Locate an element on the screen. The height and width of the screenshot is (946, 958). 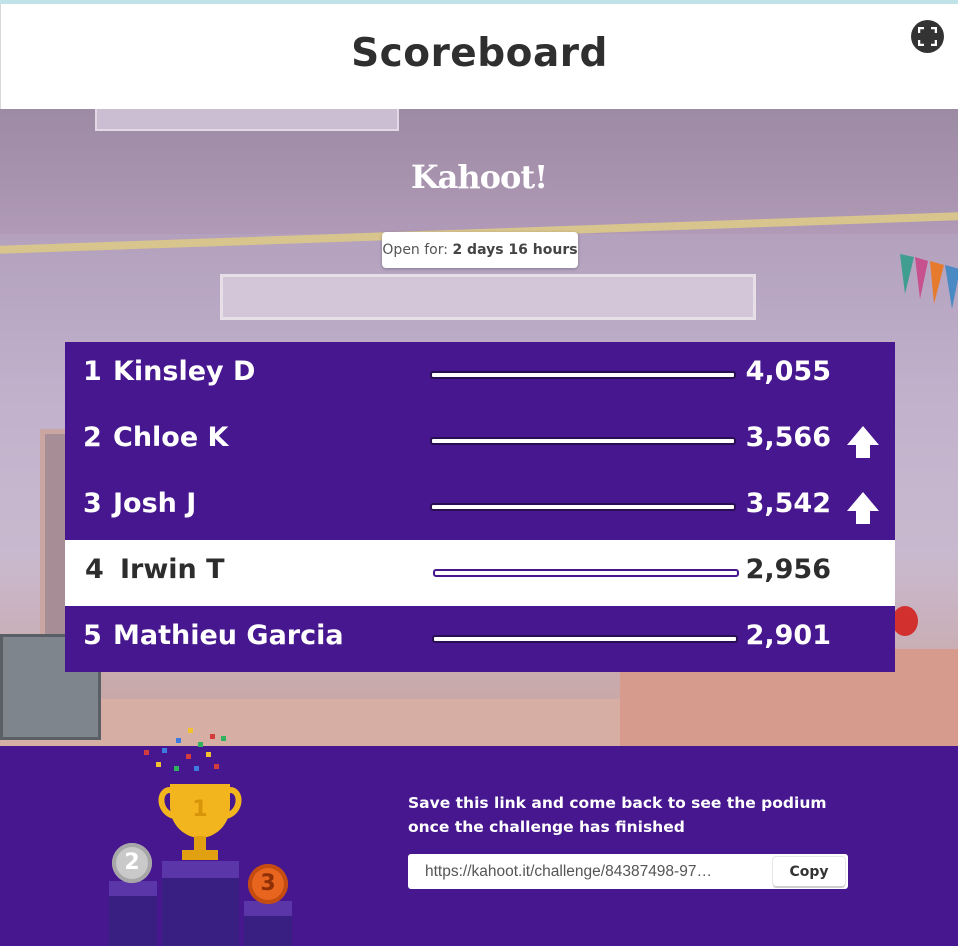
second-place-medal-icon: 2 is located at coordinates (132, 863).